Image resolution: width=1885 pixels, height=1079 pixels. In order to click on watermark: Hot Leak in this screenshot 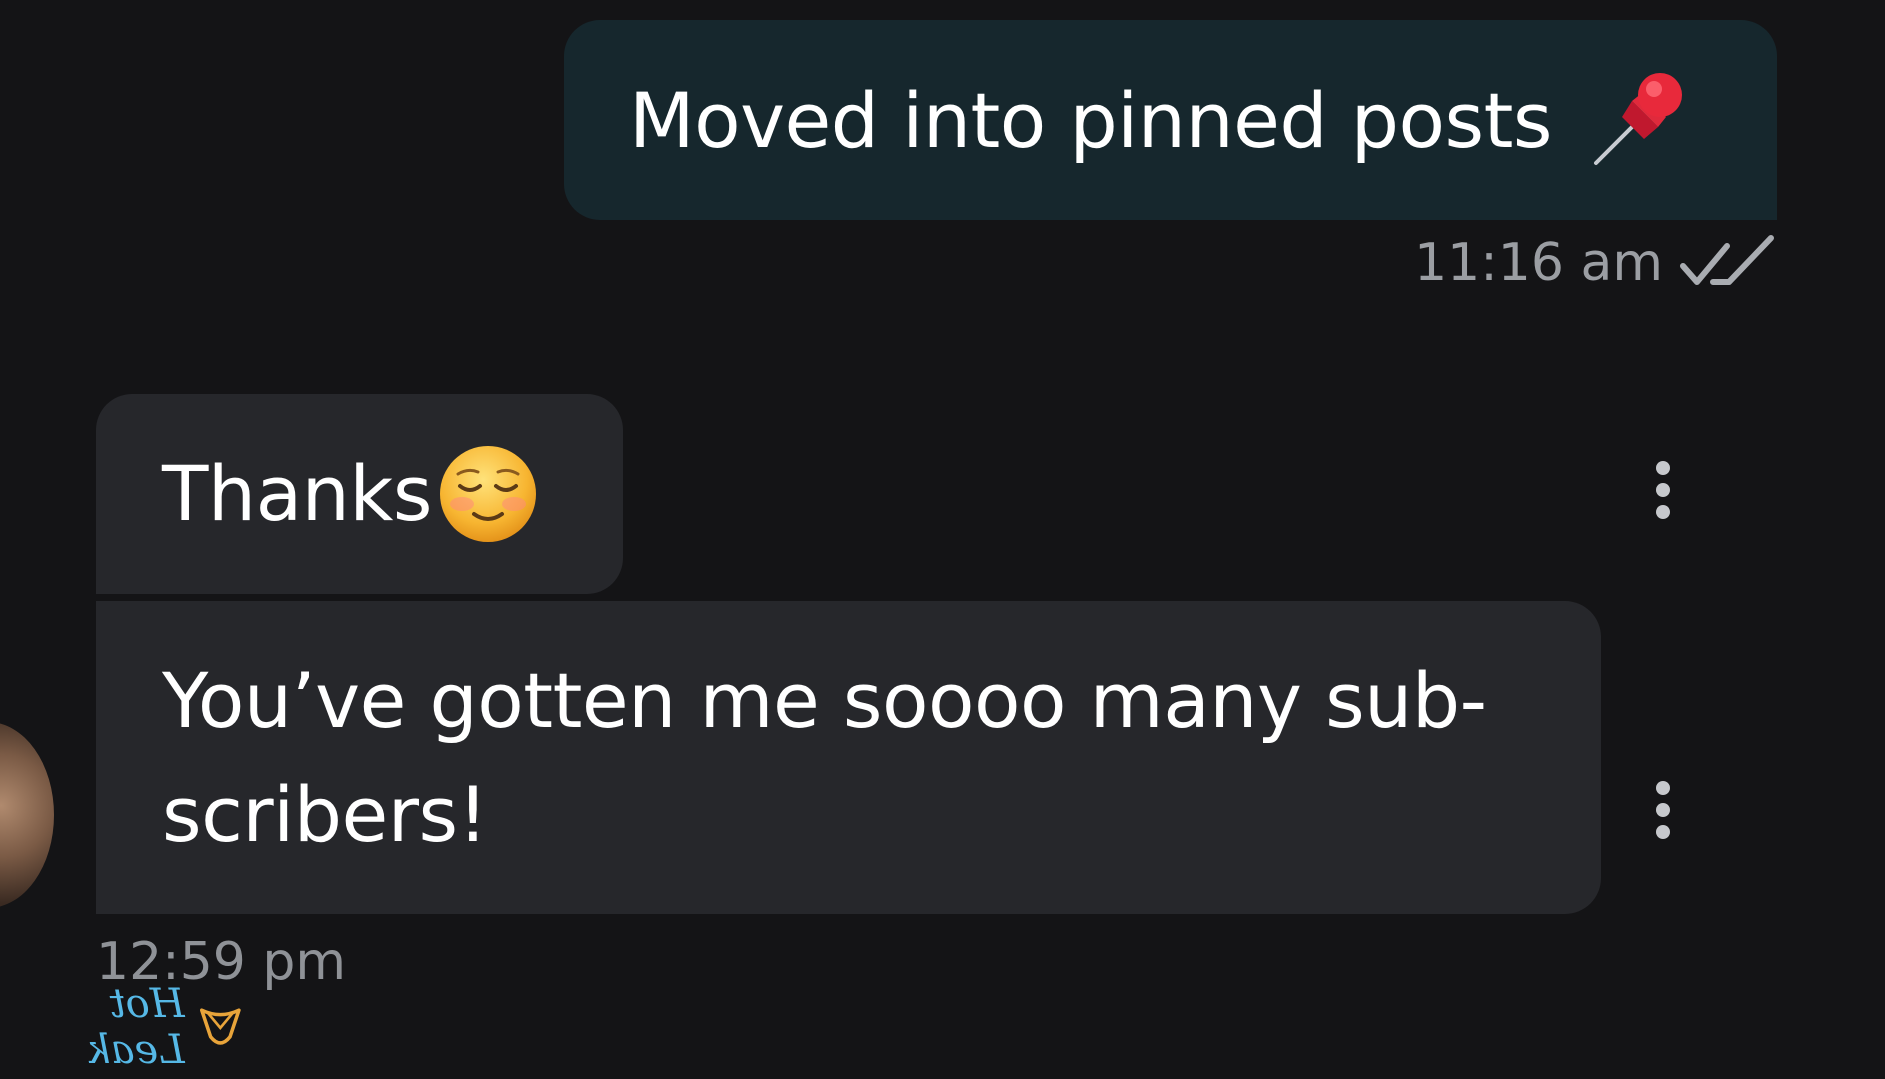, I will do `click(133, 1027)`.